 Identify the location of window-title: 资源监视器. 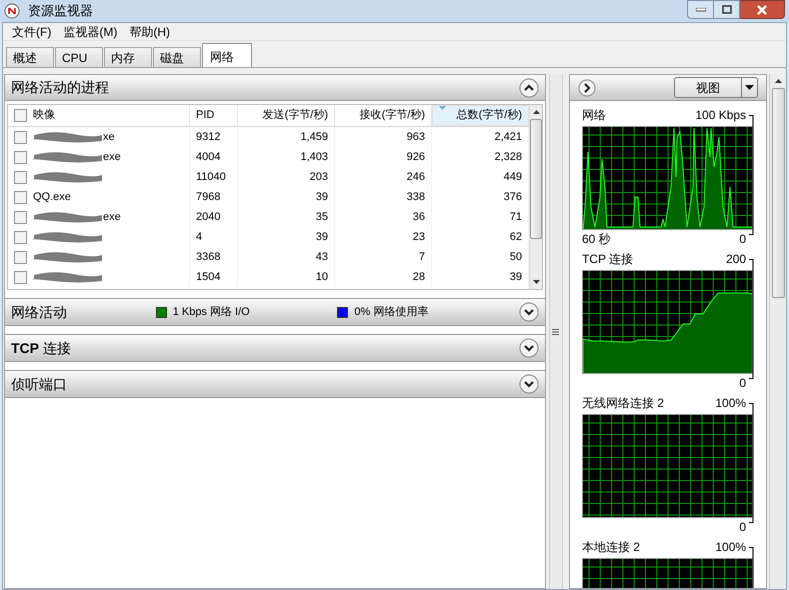
(60, 11).